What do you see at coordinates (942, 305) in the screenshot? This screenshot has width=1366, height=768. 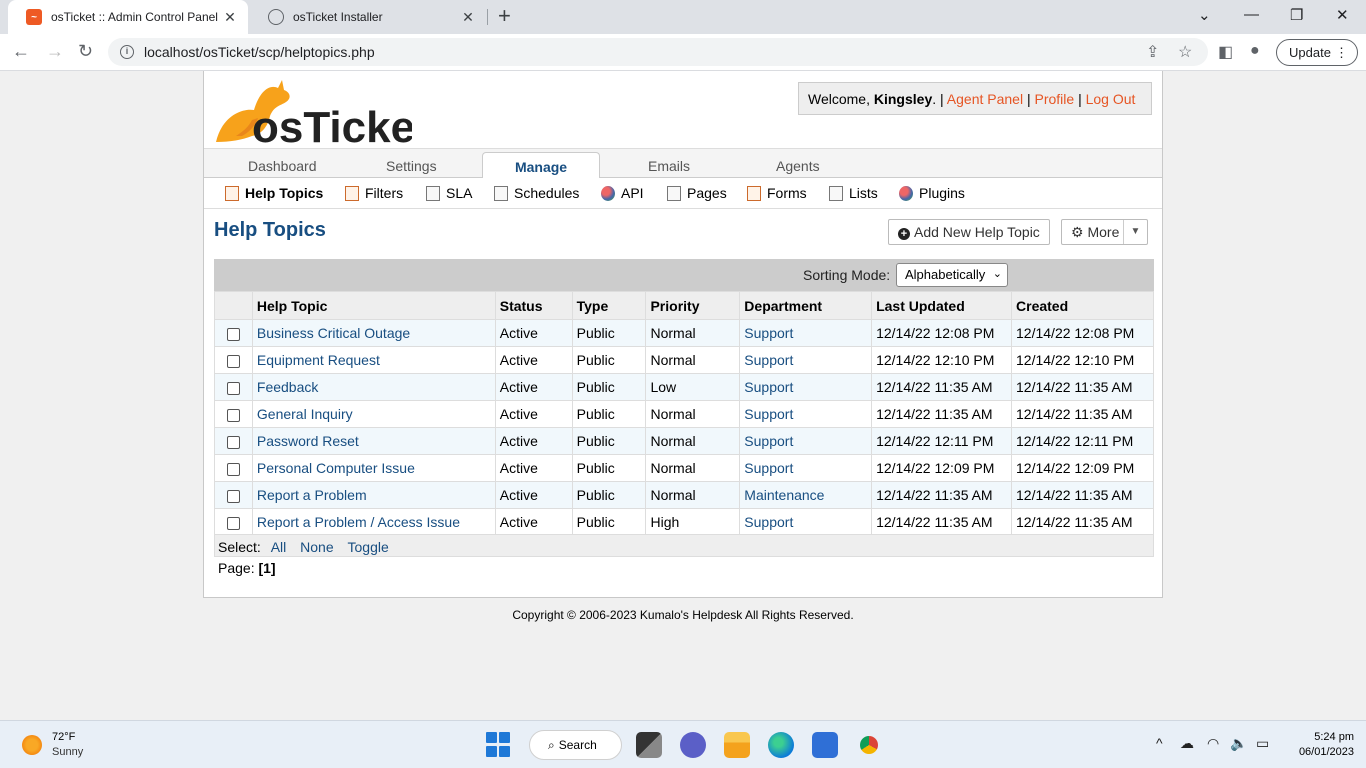 I see `column-header: Last Updated` at bounding box center [942, 305].